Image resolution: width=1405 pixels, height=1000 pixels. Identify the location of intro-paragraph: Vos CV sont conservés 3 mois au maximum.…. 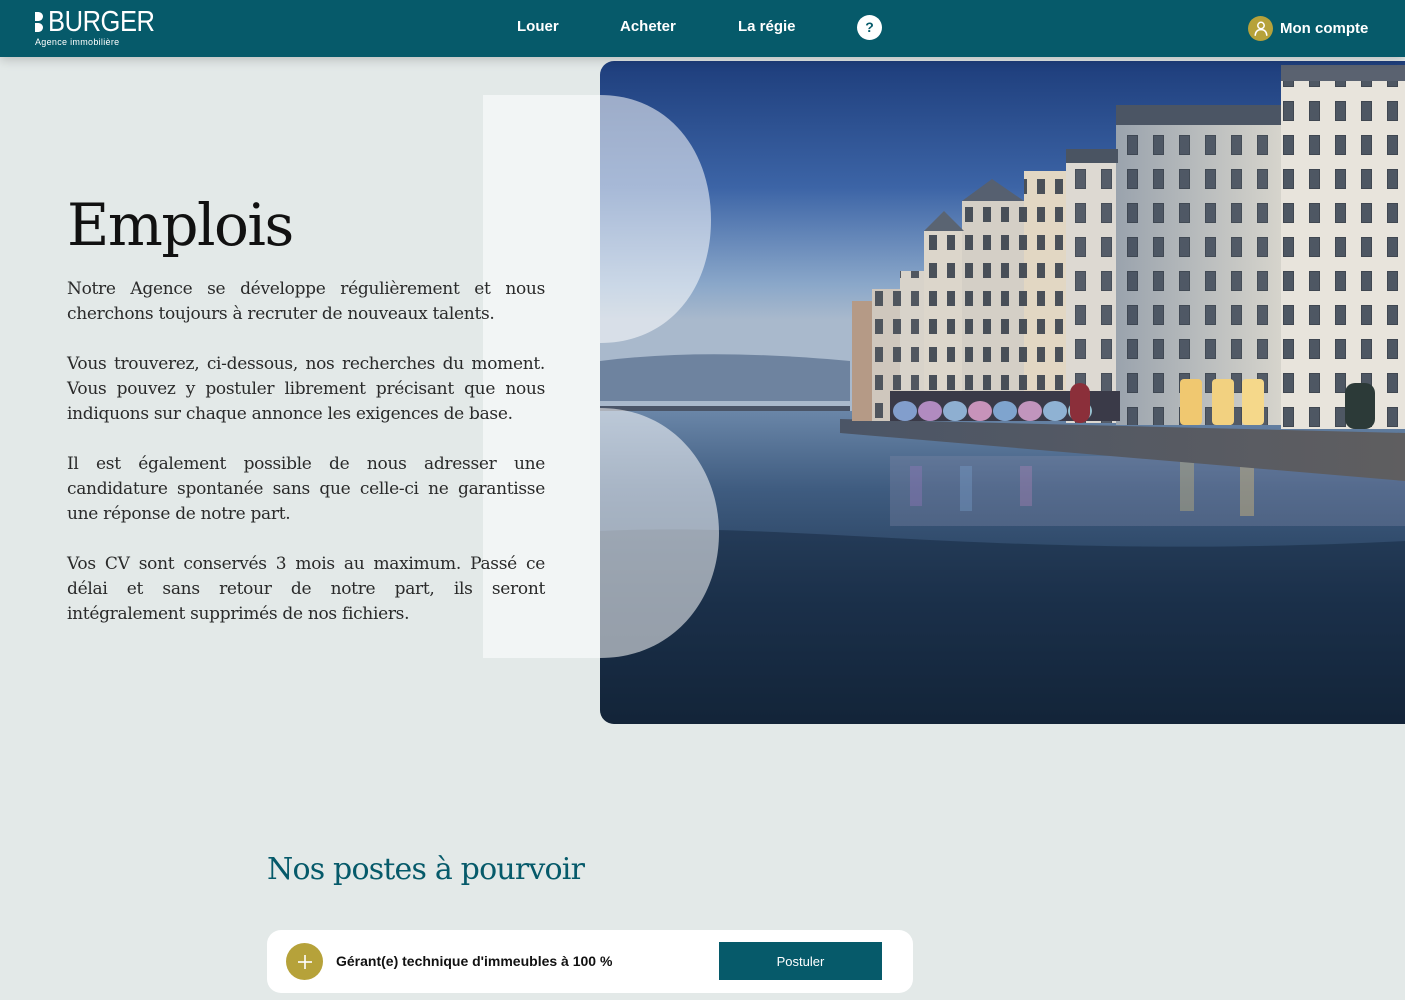
(306, 589).